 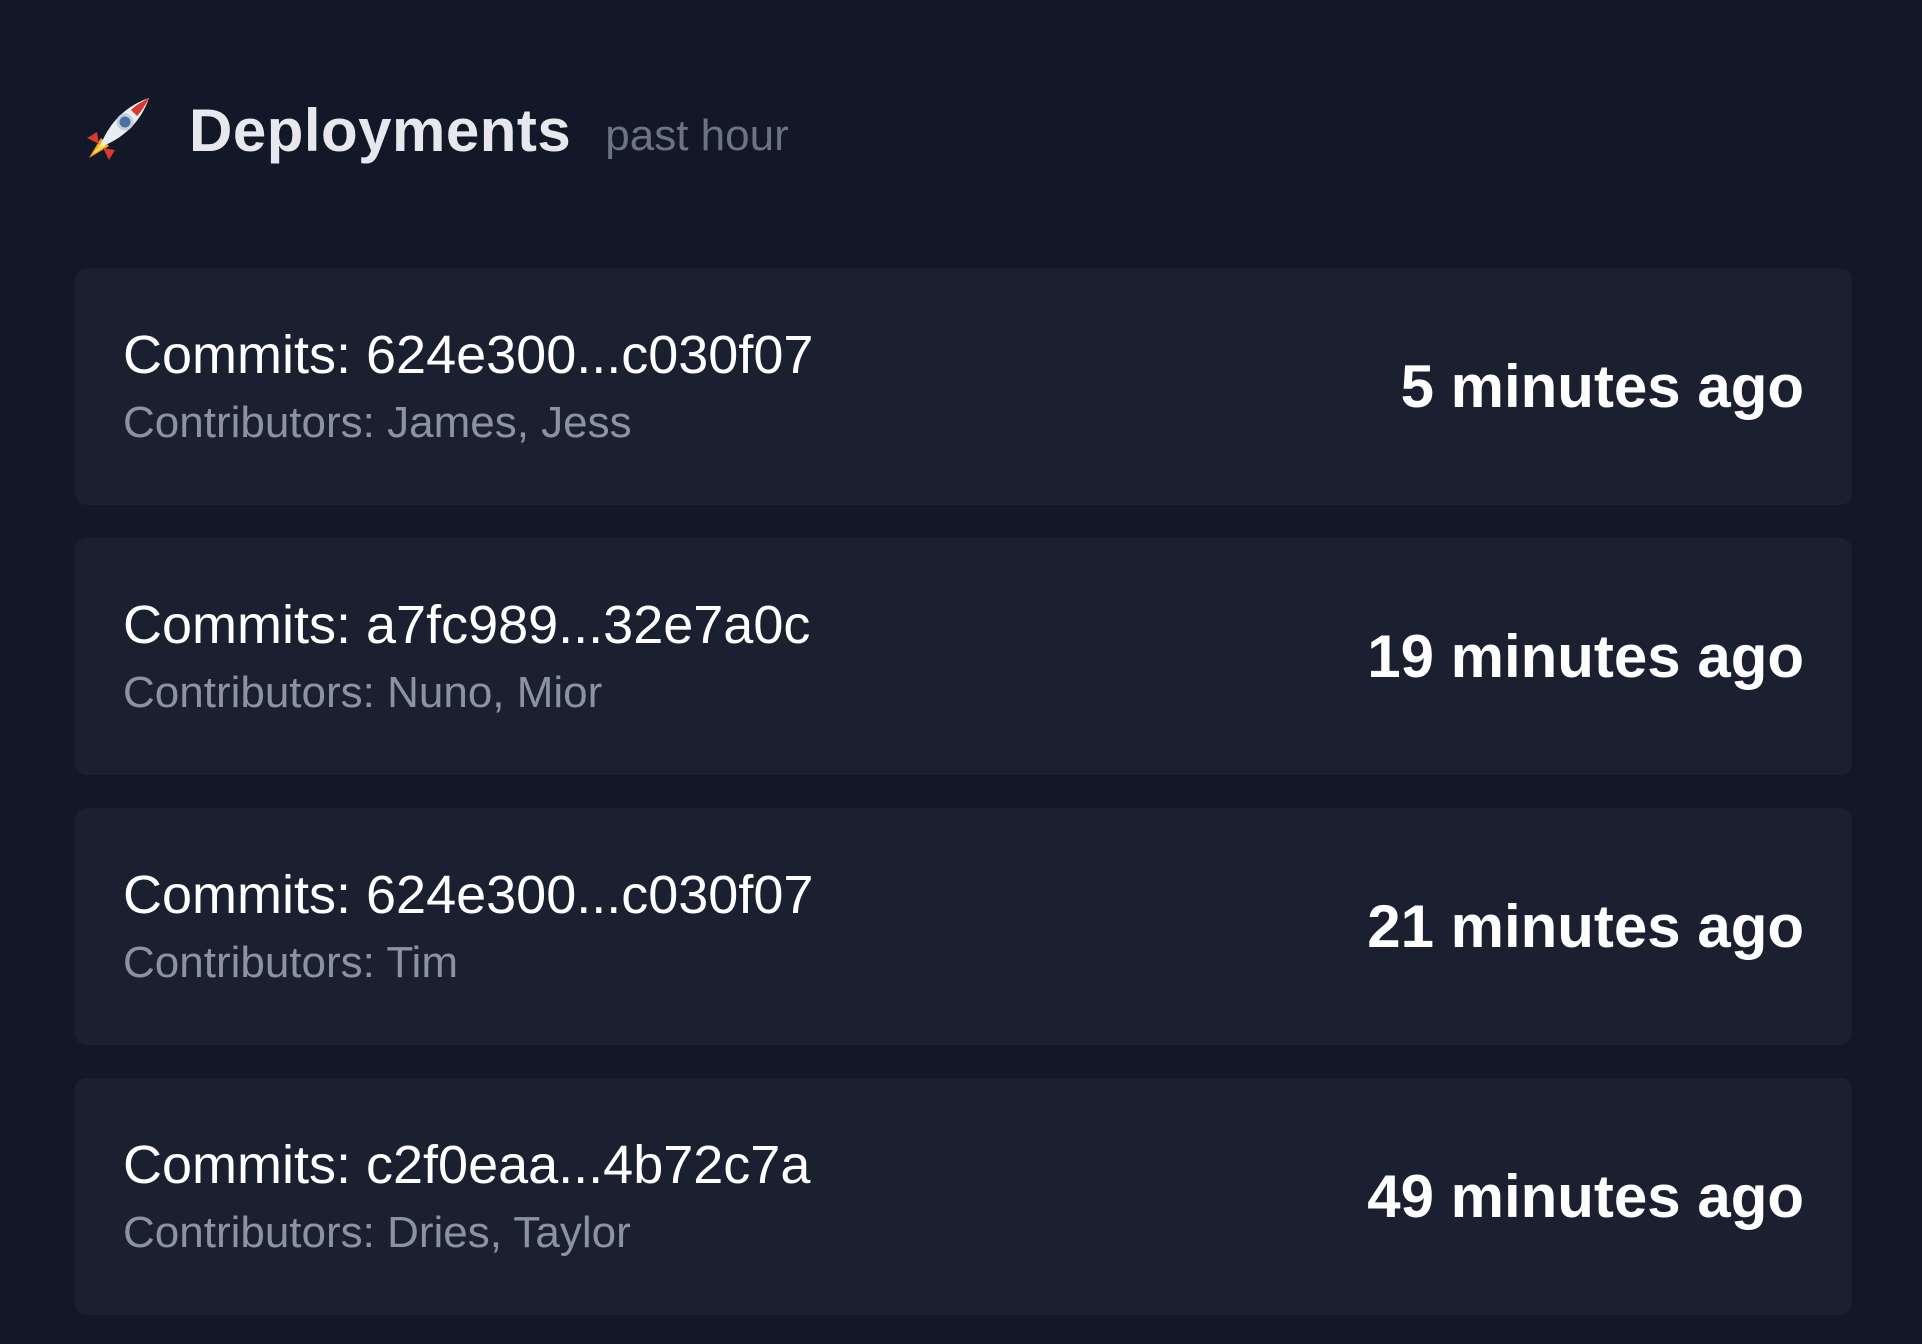 I want to click on deployment-time: 19 minutes ago, so click(x=1585, y=656).